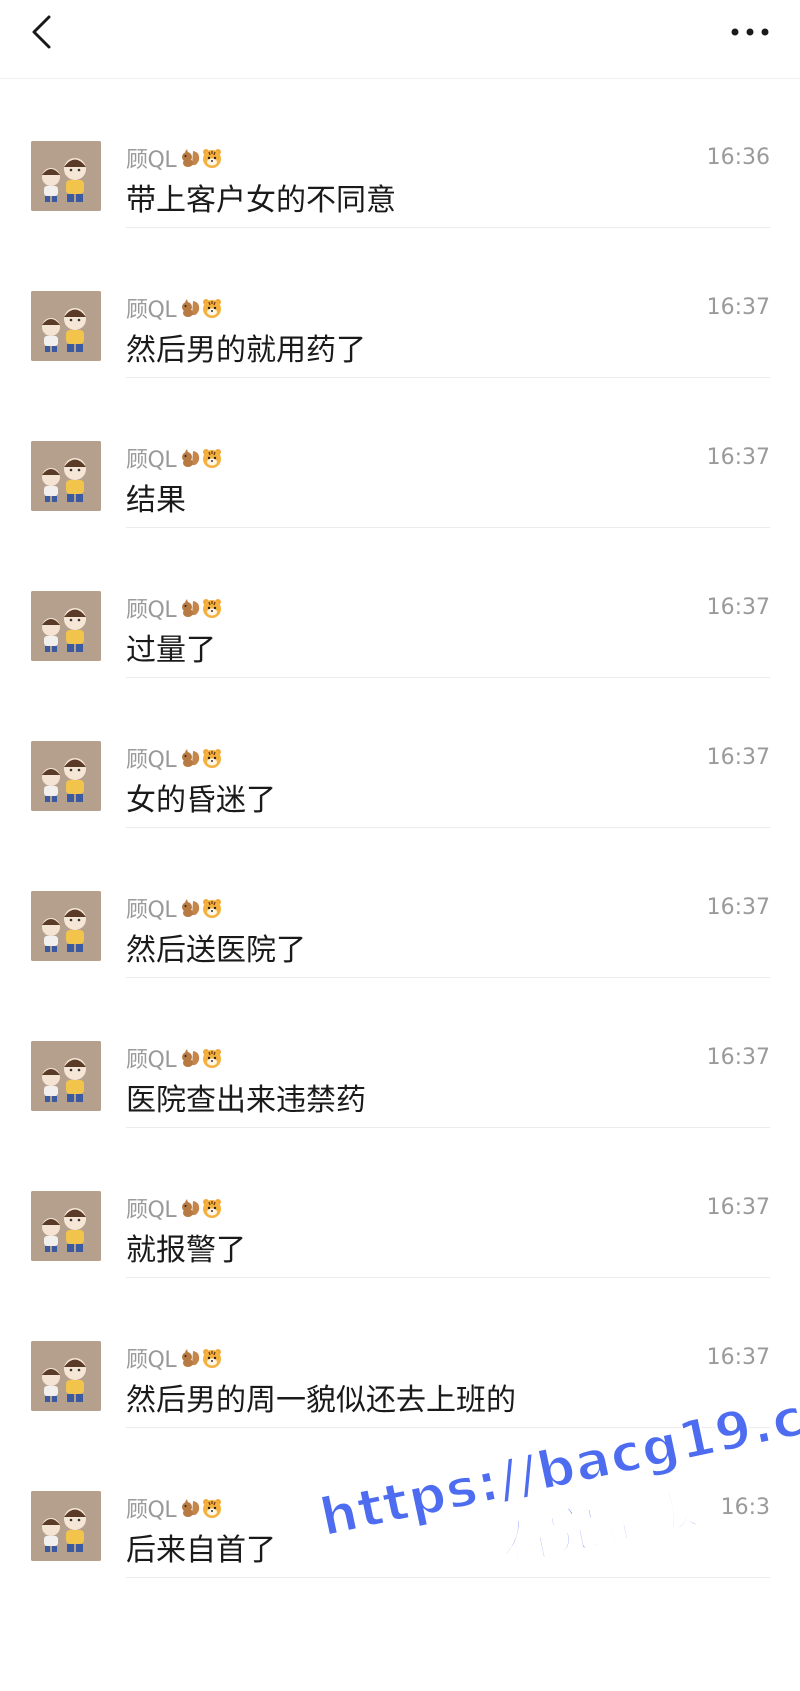 The height and width of the screenshot is (1691, 800). What do you see at coordinates (400, 39) in the screenshot?
I see `top-bar` at bounding box center [400, 39].